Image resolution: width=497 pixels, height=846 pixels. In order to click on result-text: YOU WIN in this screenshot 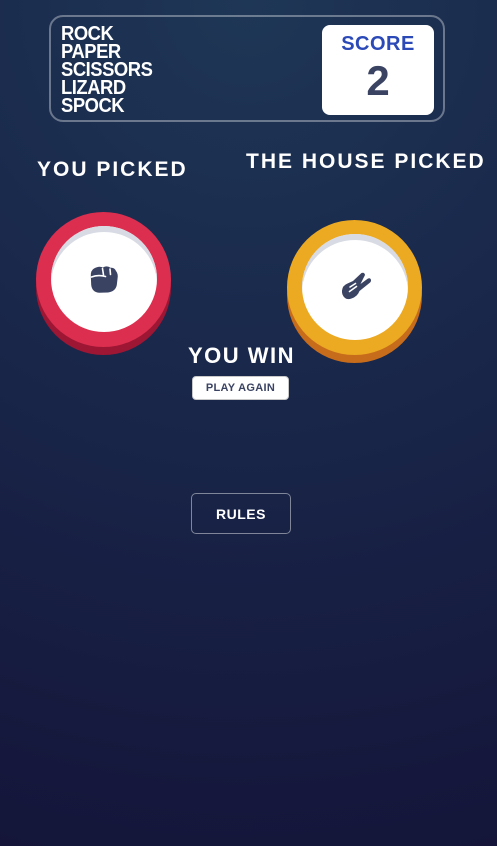, I will do `click(242, 355)`.